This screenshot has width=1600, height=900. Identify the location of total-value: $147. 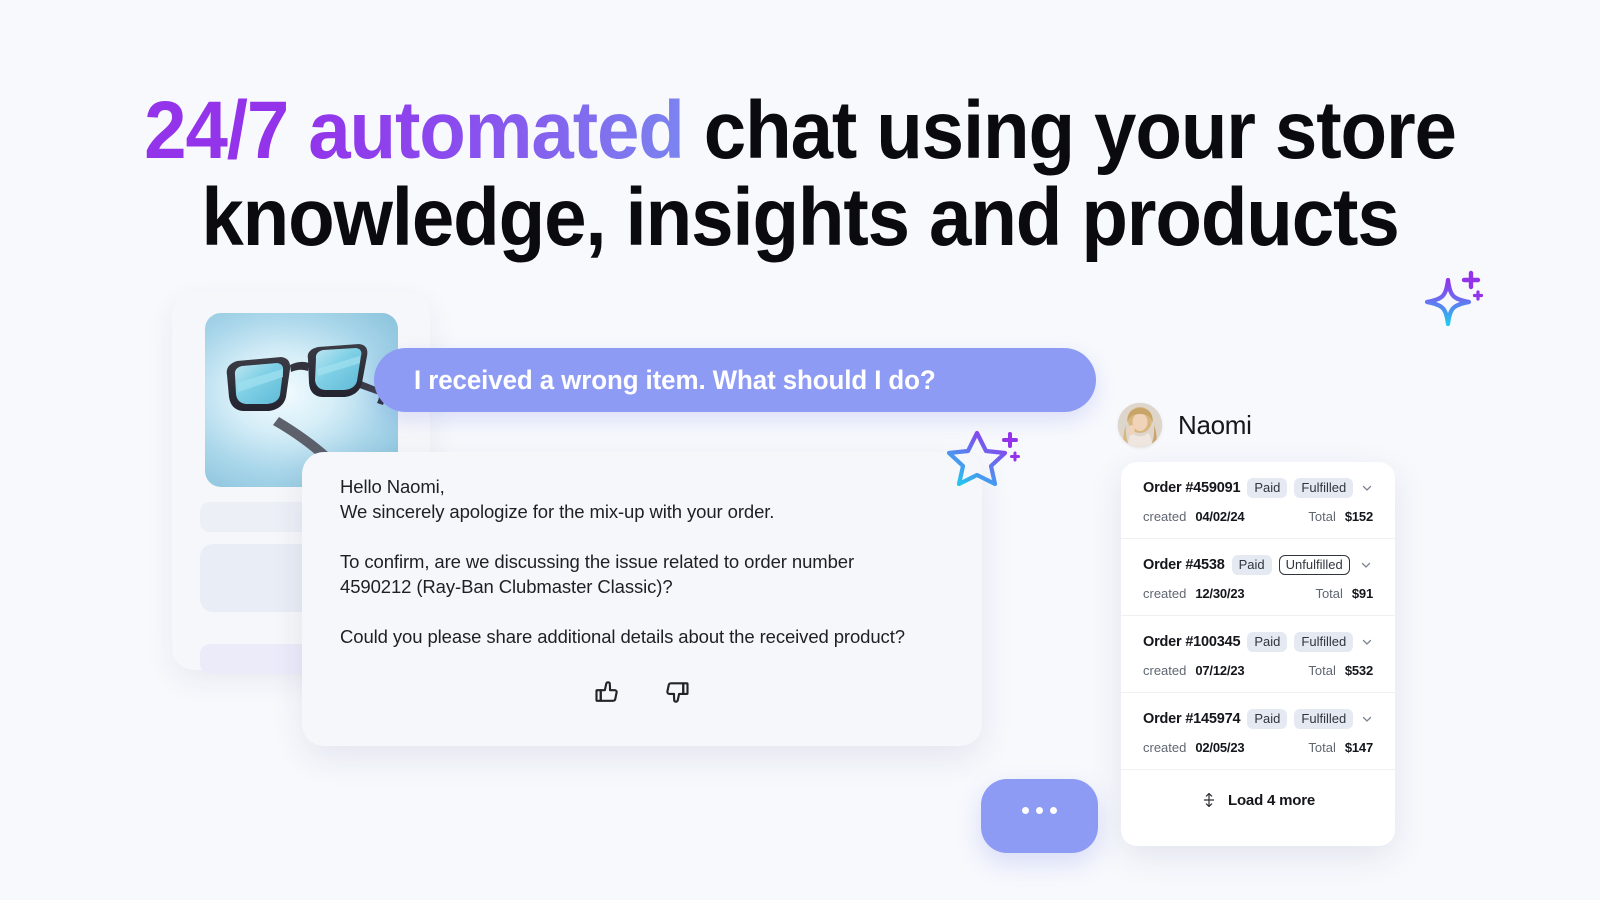
(1358, 747).